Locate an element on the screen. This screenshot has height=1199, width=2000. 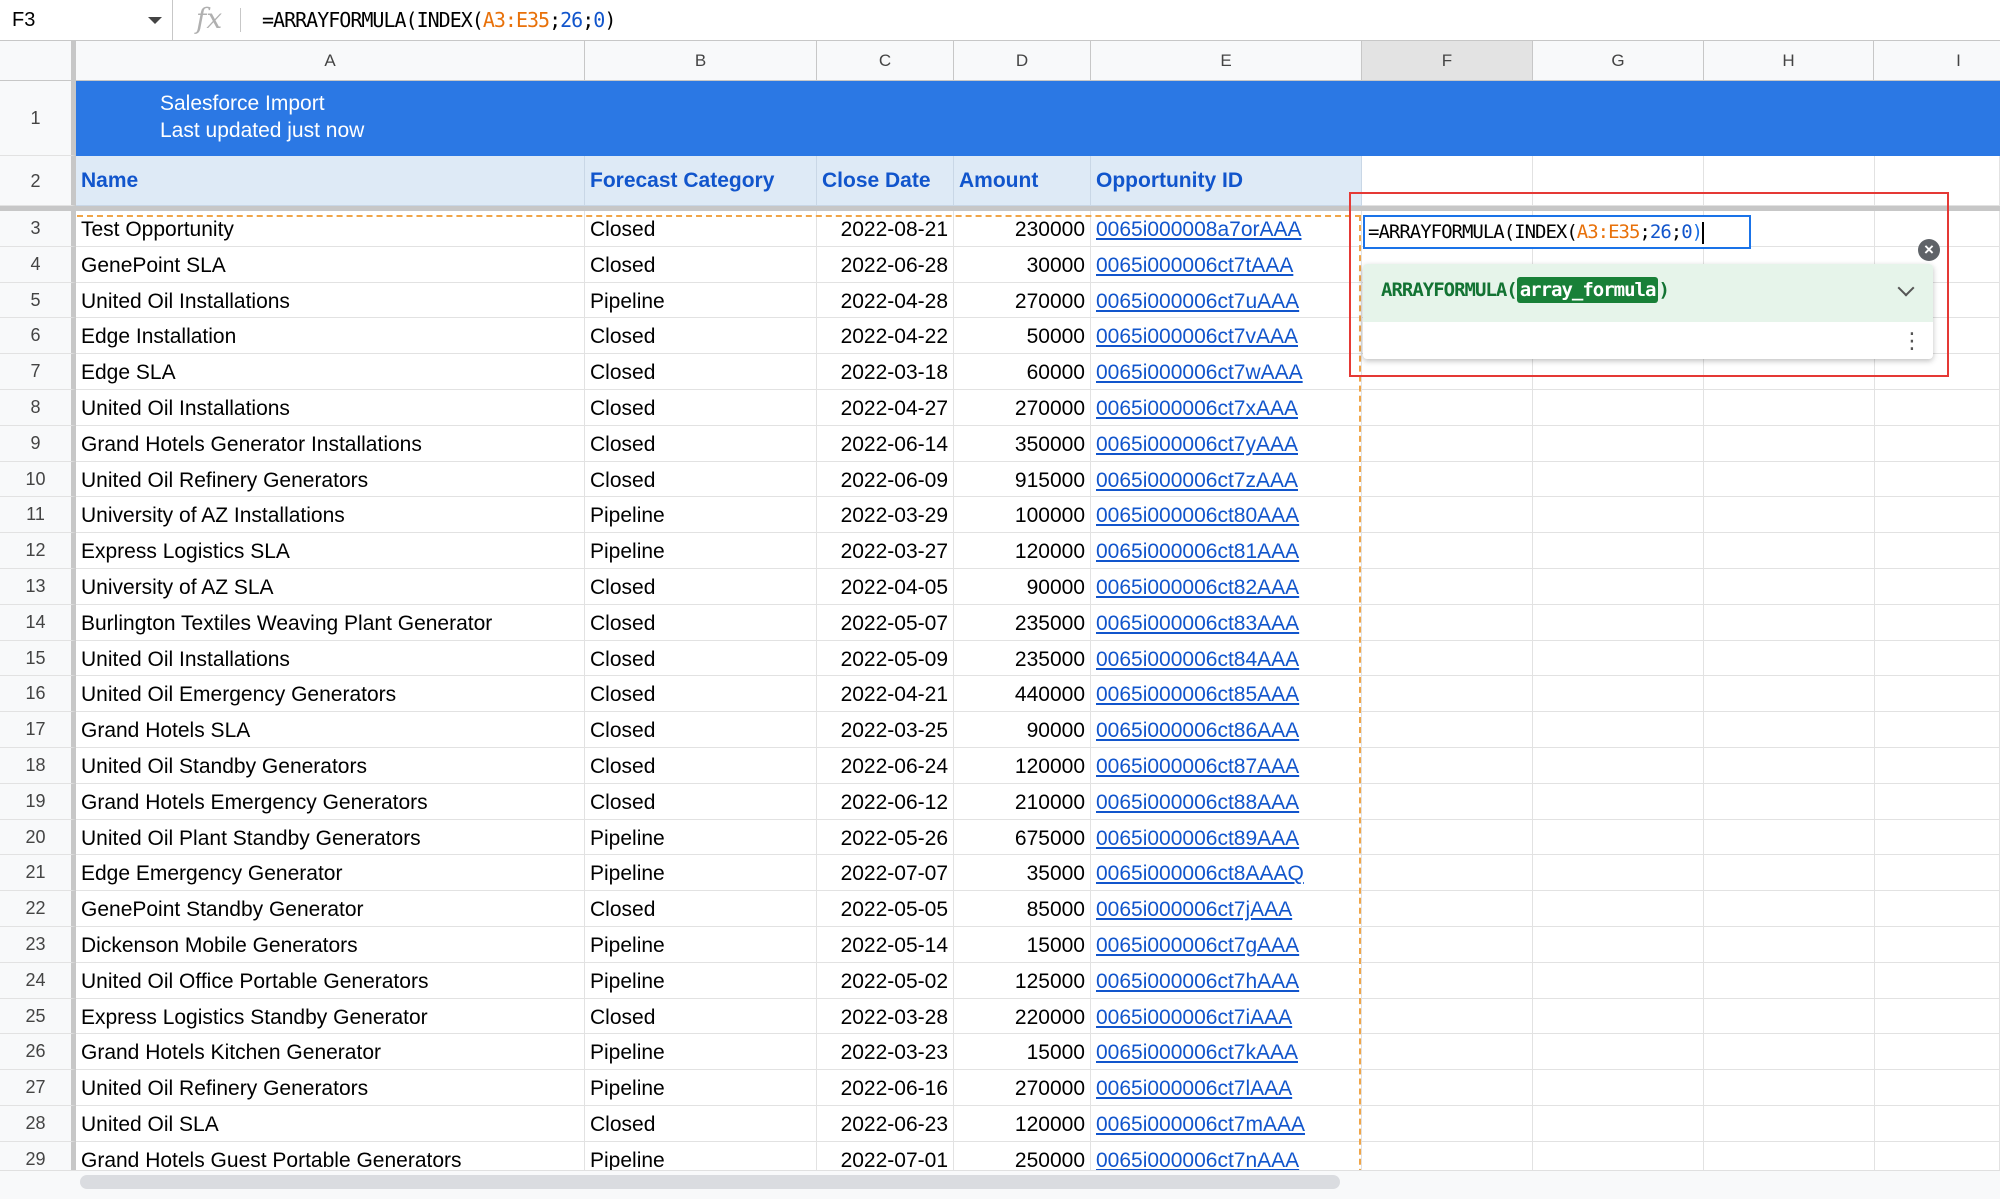
row-header: 11 is located at coordinates (38, 515).